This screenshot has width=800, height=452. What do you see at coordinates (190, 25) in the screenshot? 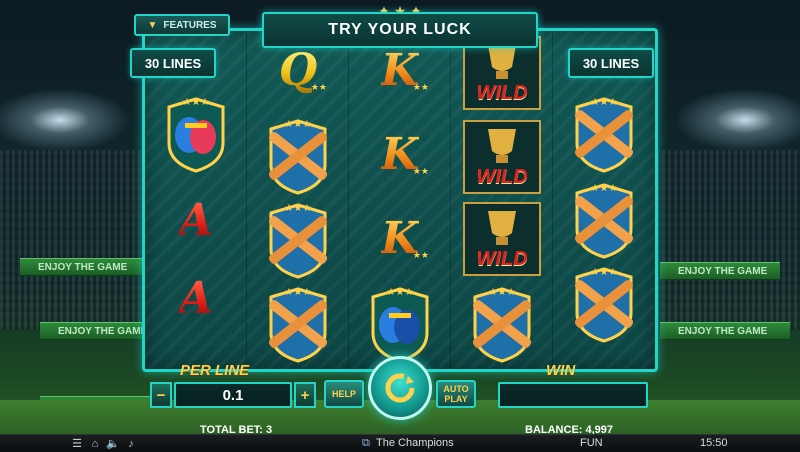
I see `features-label: FEATURES` at bounding box center [190, 25].